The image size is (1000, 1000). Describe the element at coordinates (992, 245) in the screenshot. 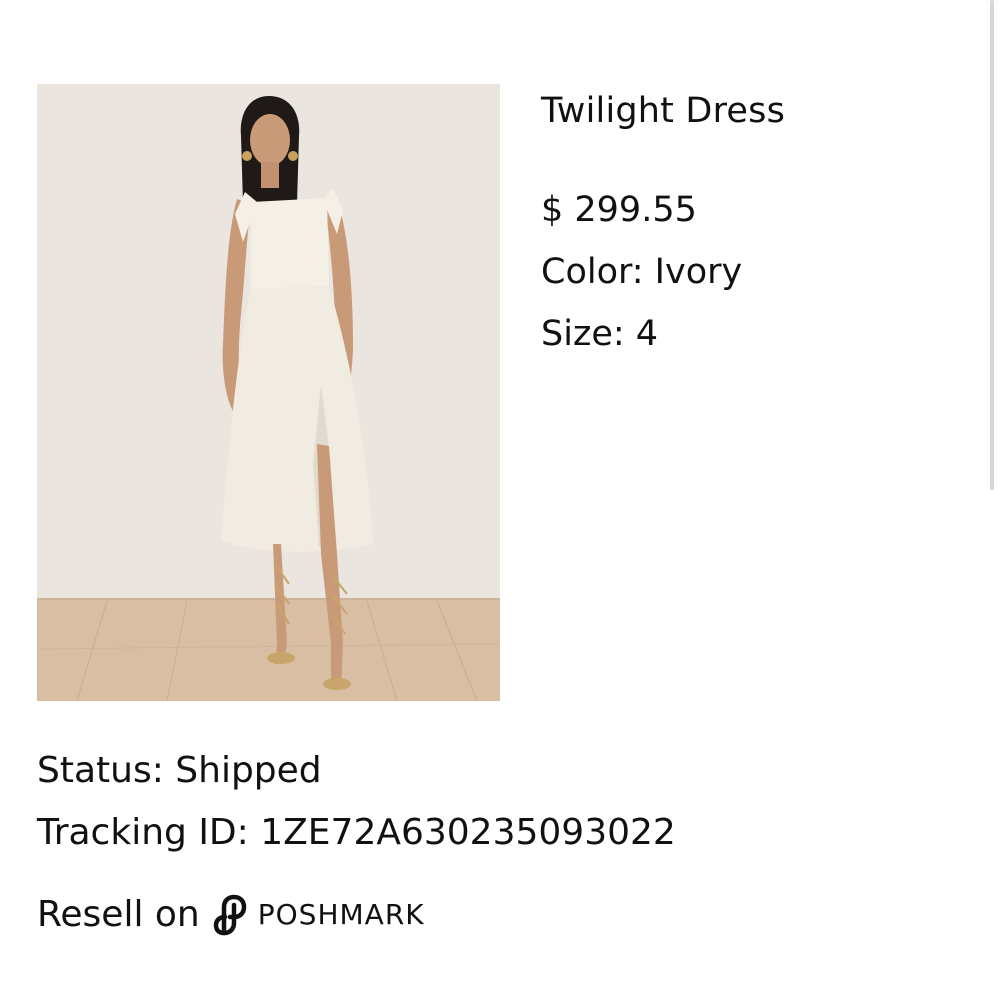

I see `scrollbar` at that location.